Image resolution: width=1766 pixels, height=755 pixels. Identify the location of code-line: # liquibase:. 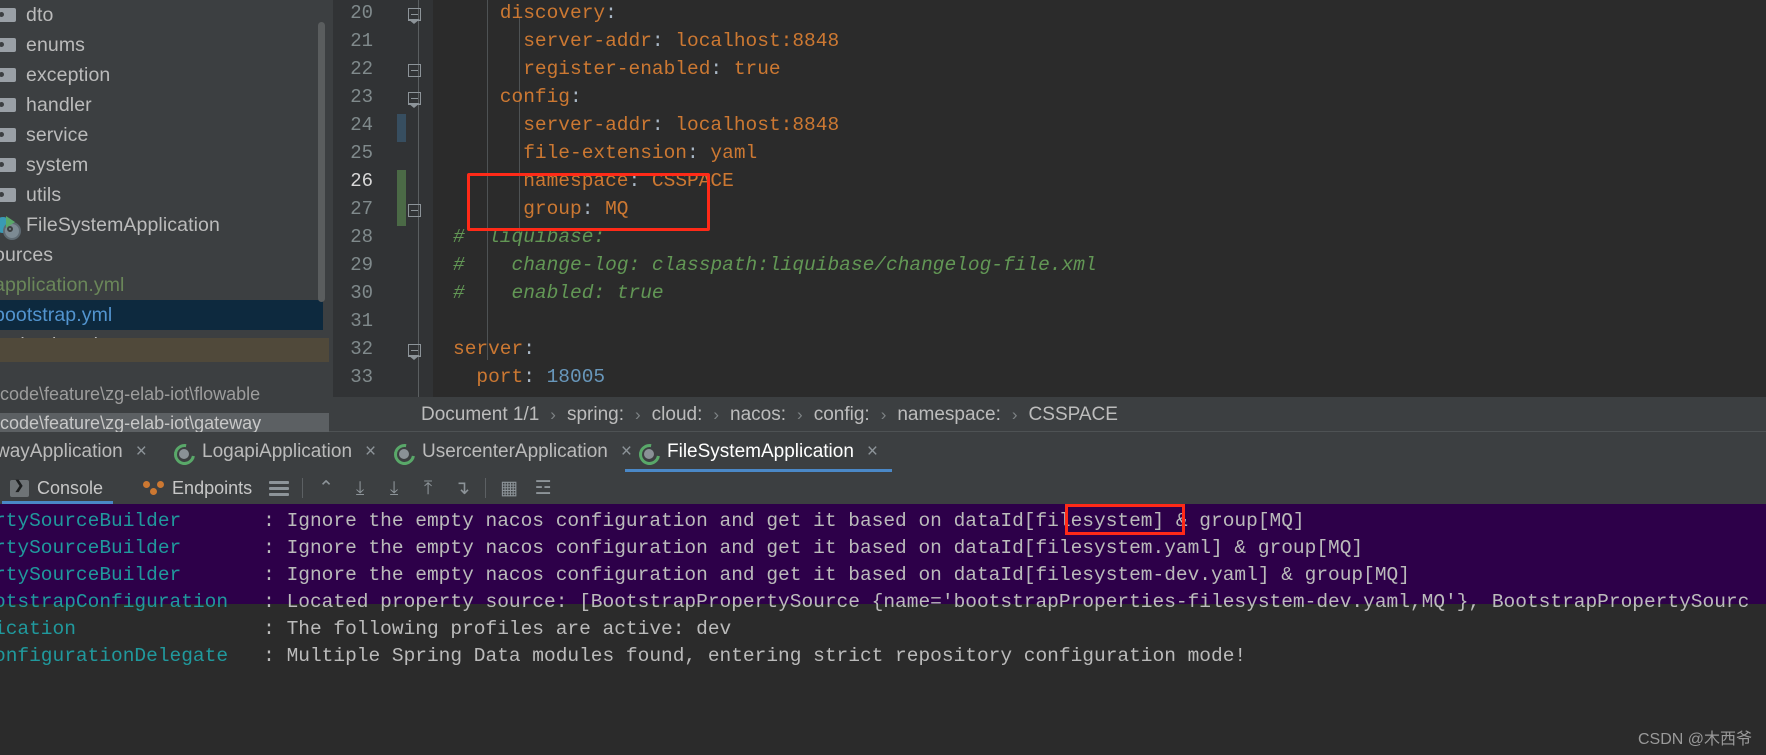
(529, 237).